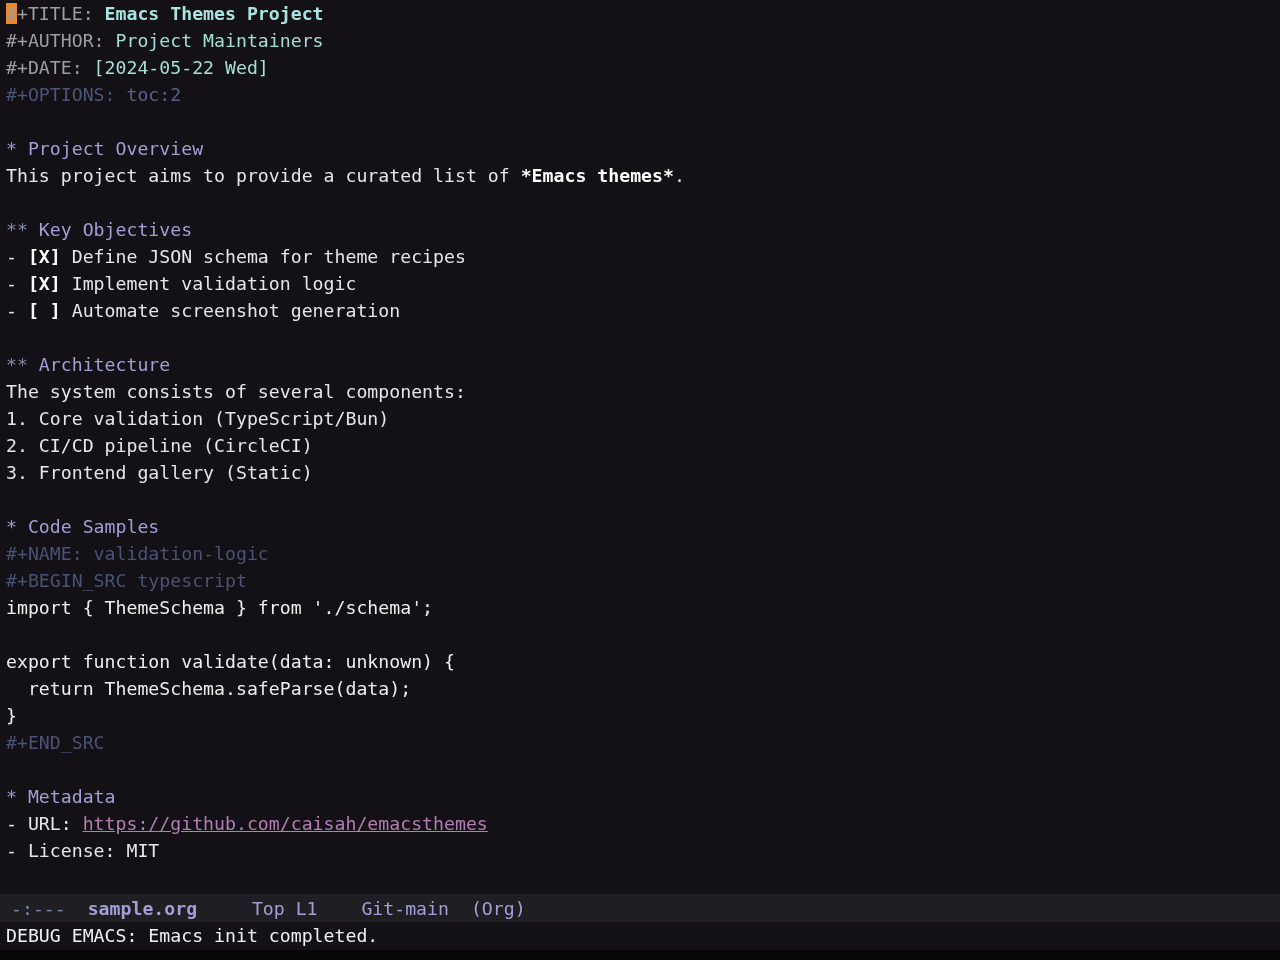  Describe the element at coordinates (405, 908) in the screenshot. I see `git-branch: Git-main` at that location.